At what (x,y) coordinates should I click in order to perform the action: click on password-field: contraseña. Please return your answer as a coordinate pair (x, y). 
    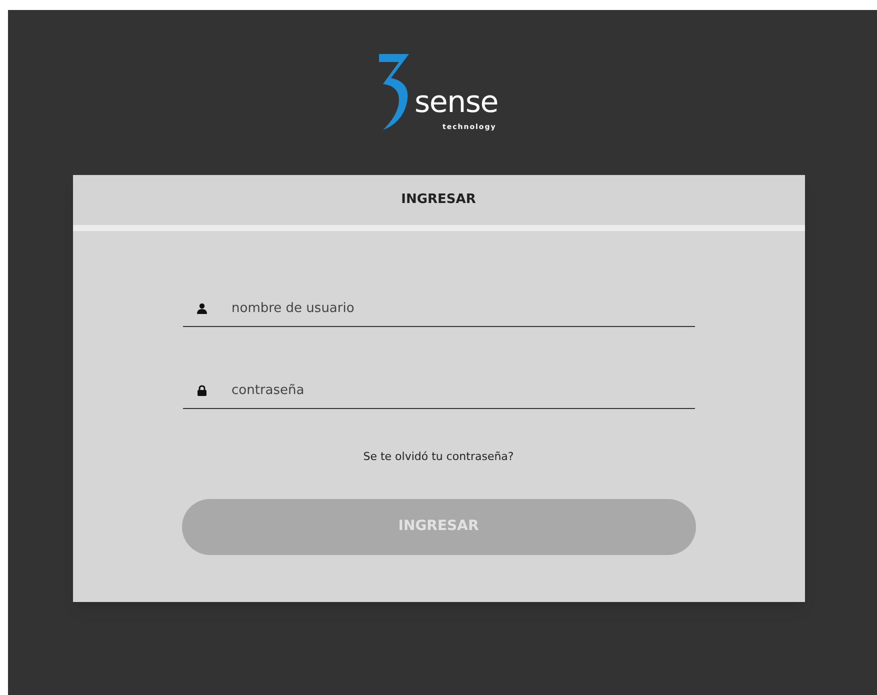
    Looking at the image, I should click on (463, 390).